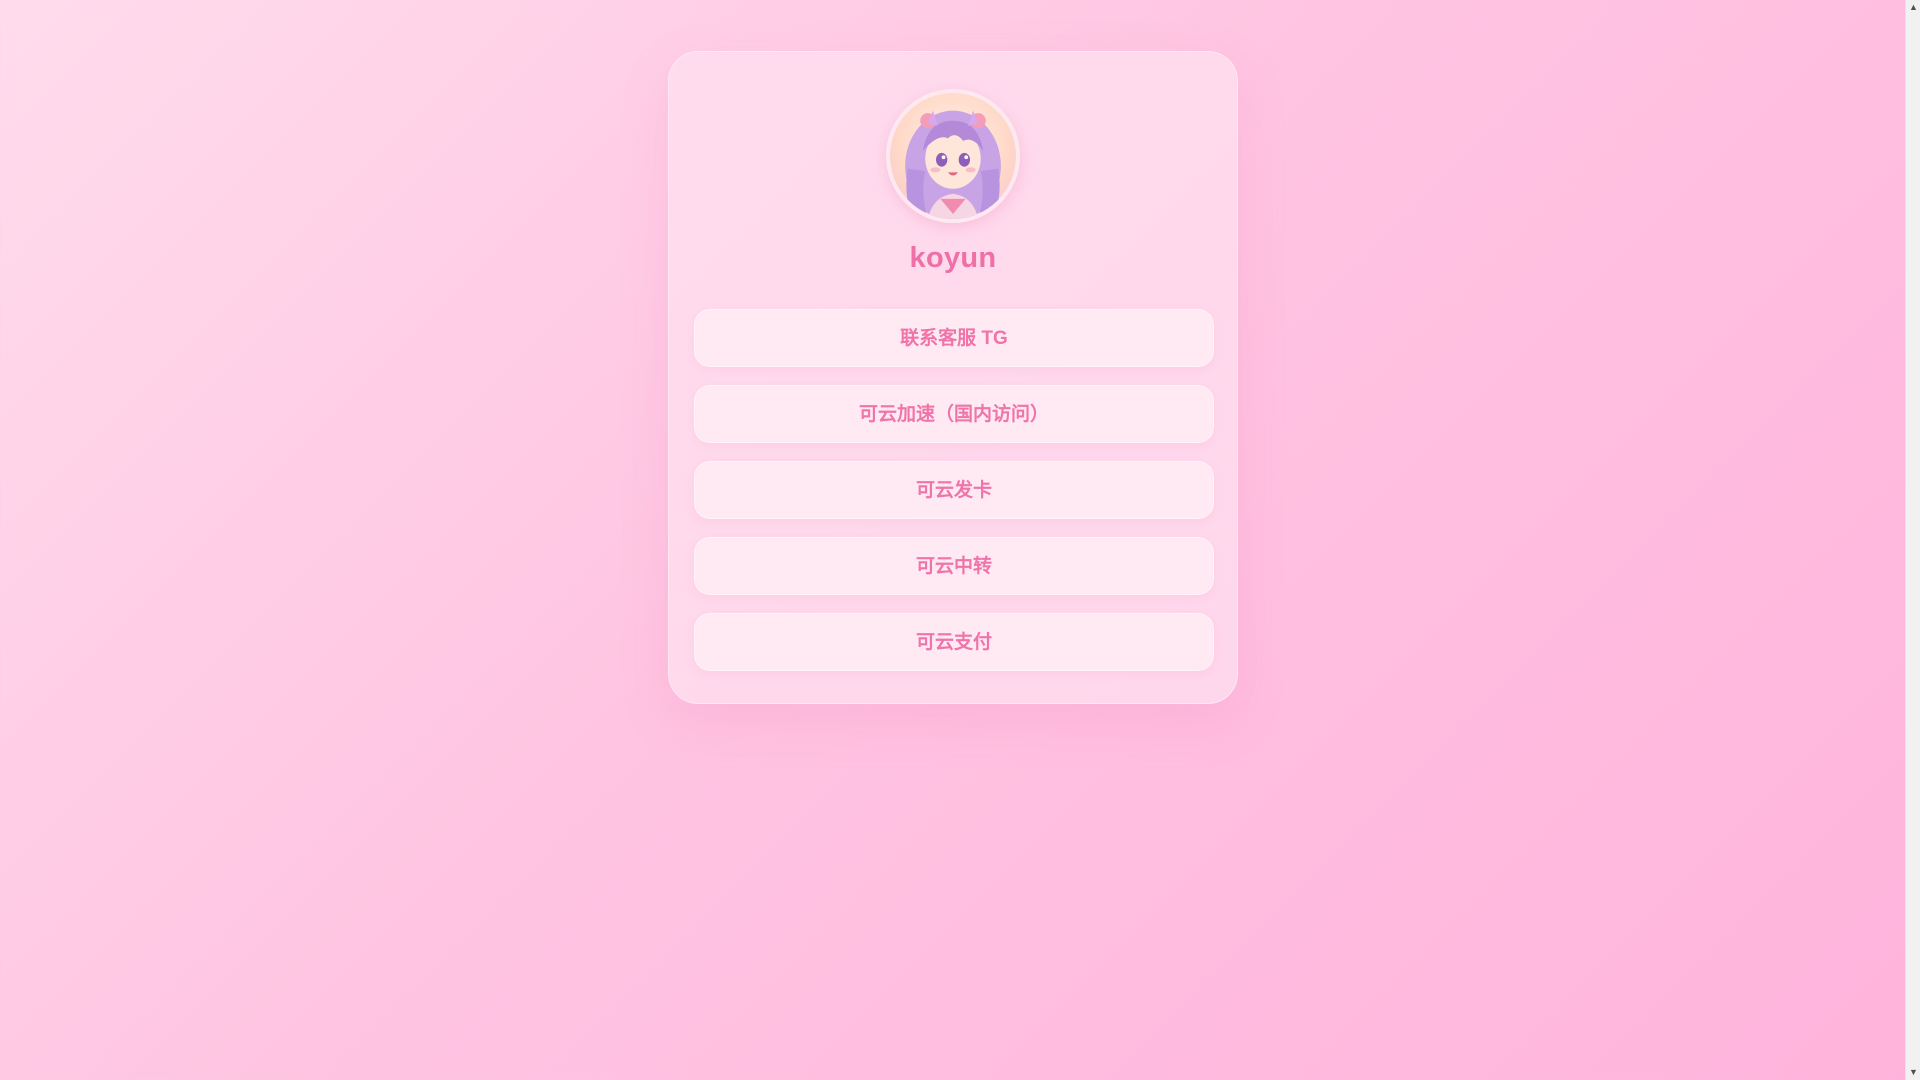  Describe the element at coordinates (954, 642) in the screenshot. I see `link-button-payment: 可云支付` at that location.